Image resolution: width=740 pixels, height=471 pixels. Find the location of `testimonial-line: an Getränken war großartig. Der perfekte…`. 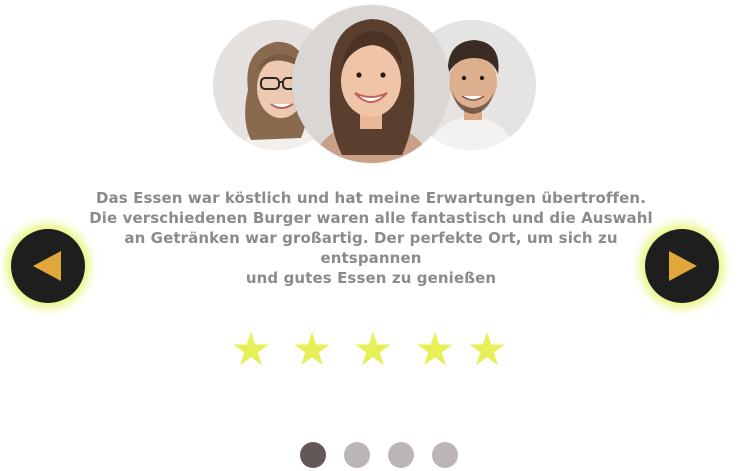

testimonial-line: an Getränken war großartig. Der perfekte… is located at coordinates (371, 238).